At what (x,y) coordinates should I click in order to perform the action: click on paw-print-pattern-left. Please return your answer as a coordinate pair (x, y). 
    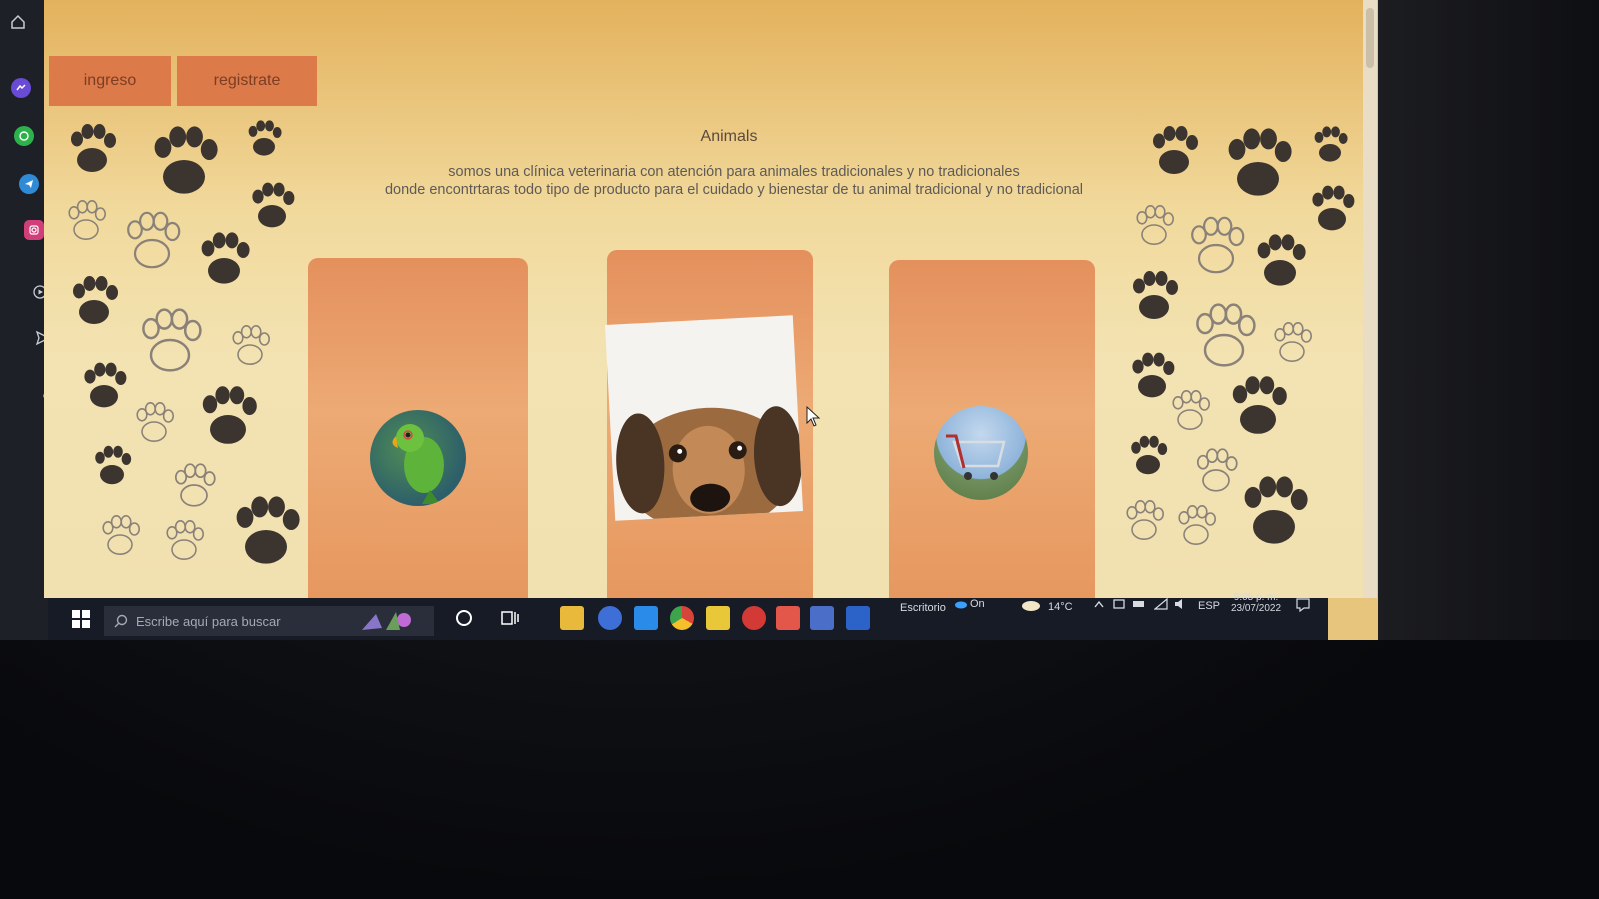
    Looking at the image, I should click on (184, 342).